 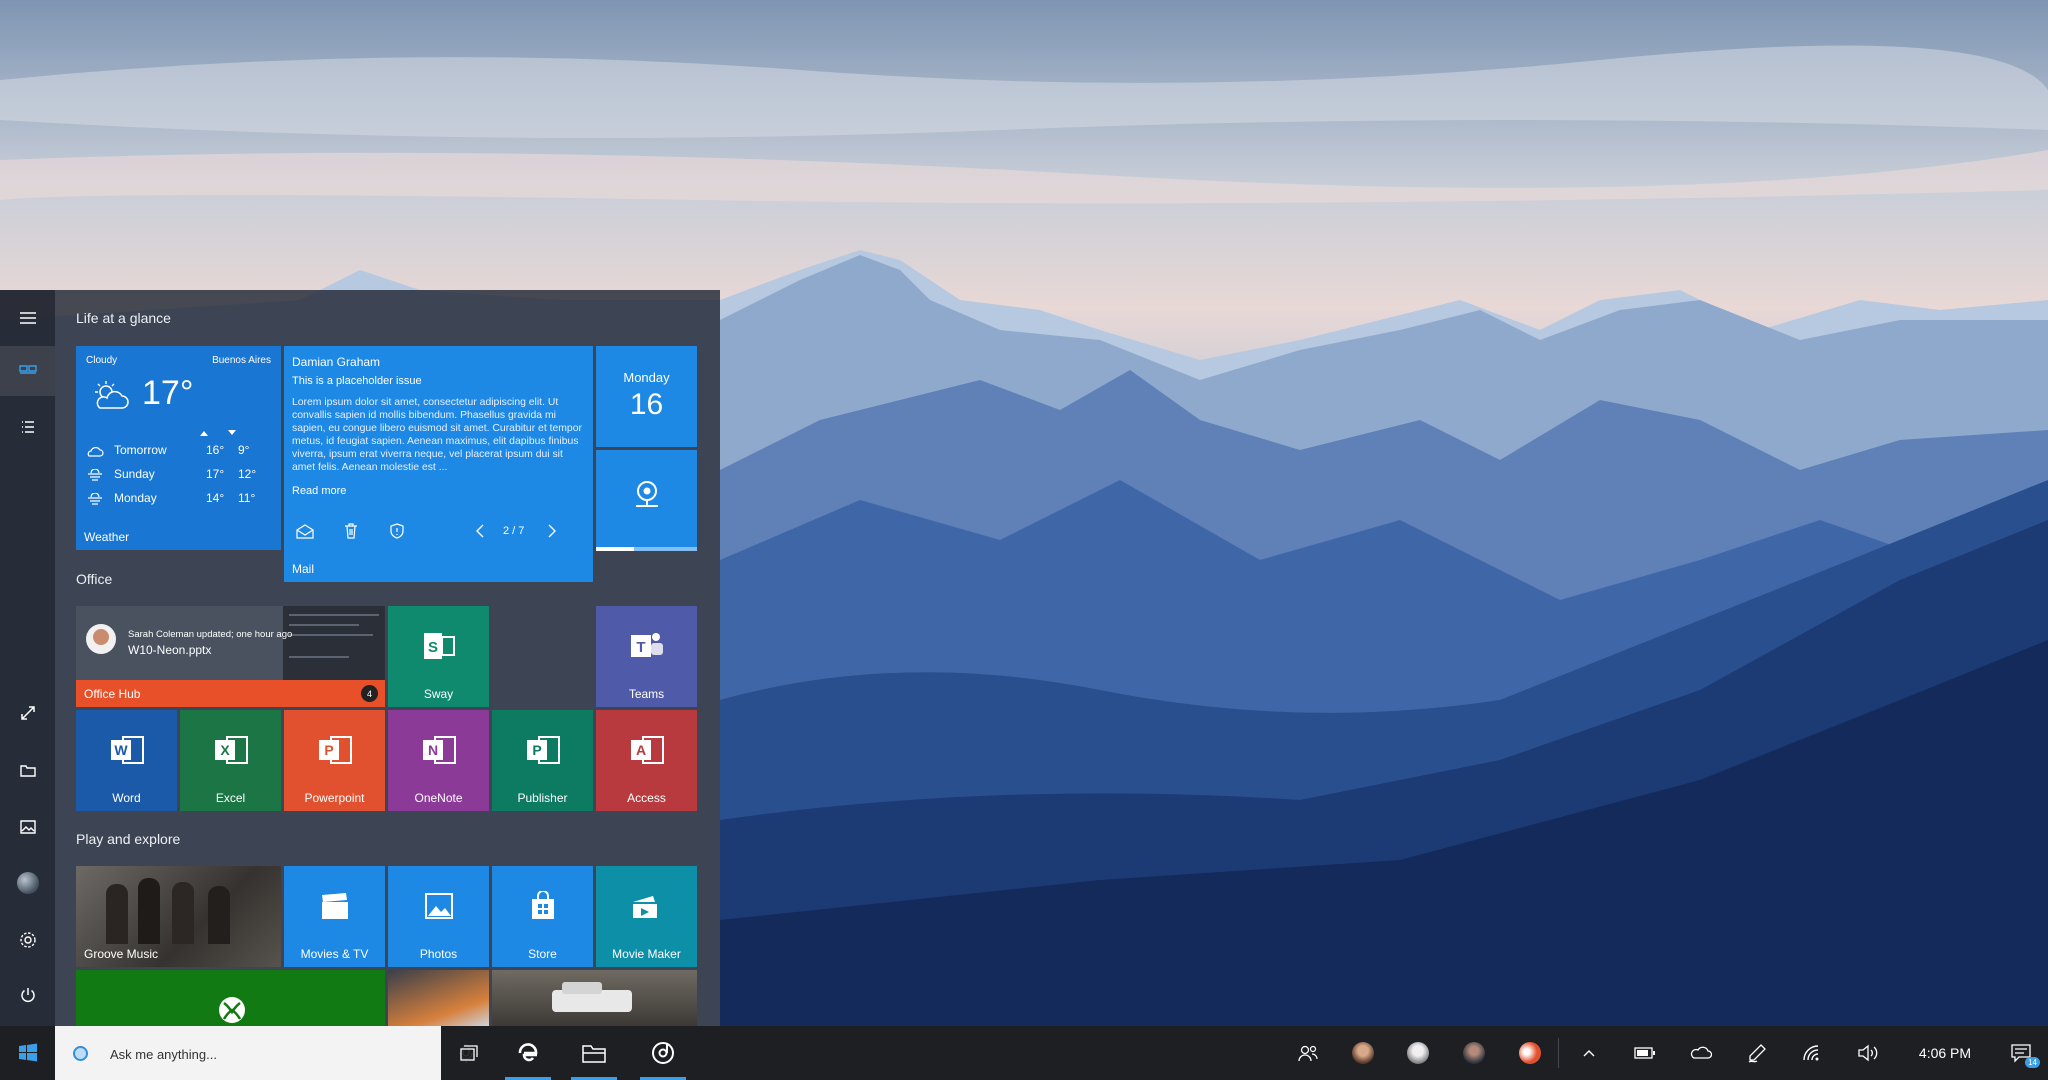 I want to click on movies-tv-tile: Movies & TV, so click(x=334, y=916).